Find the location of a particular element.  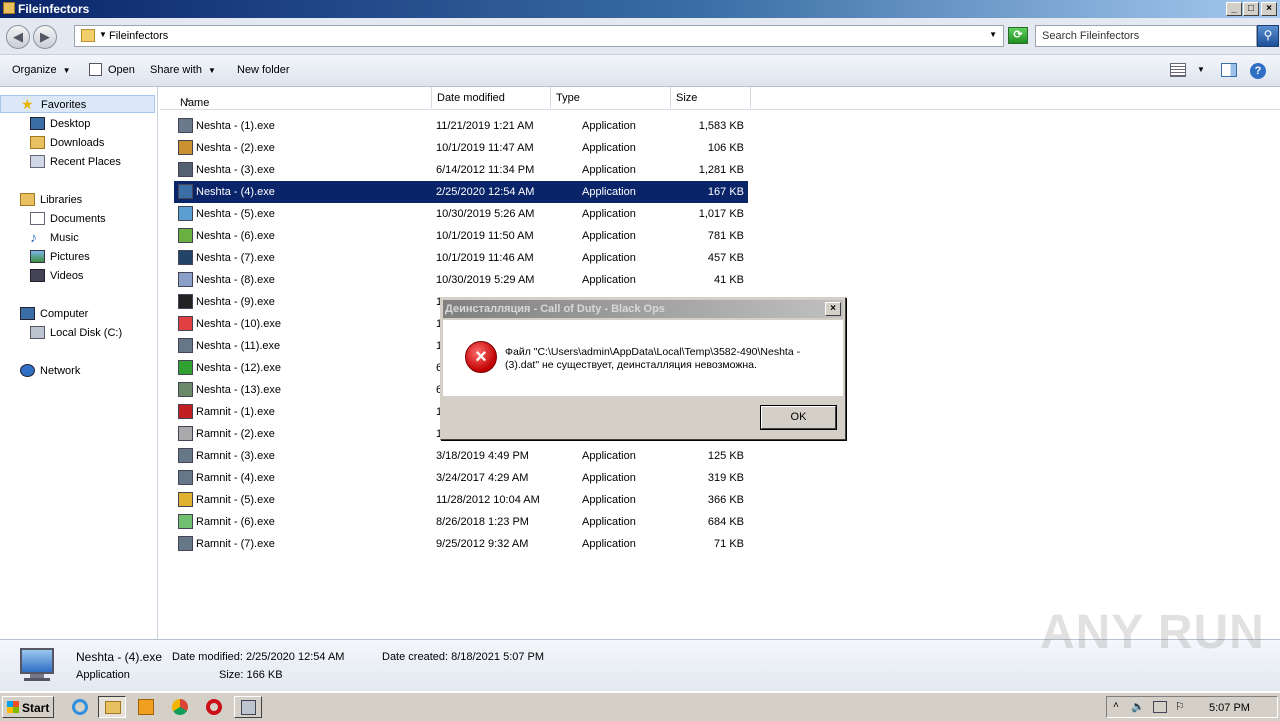

network-icon is located at coordinates (27, 370).